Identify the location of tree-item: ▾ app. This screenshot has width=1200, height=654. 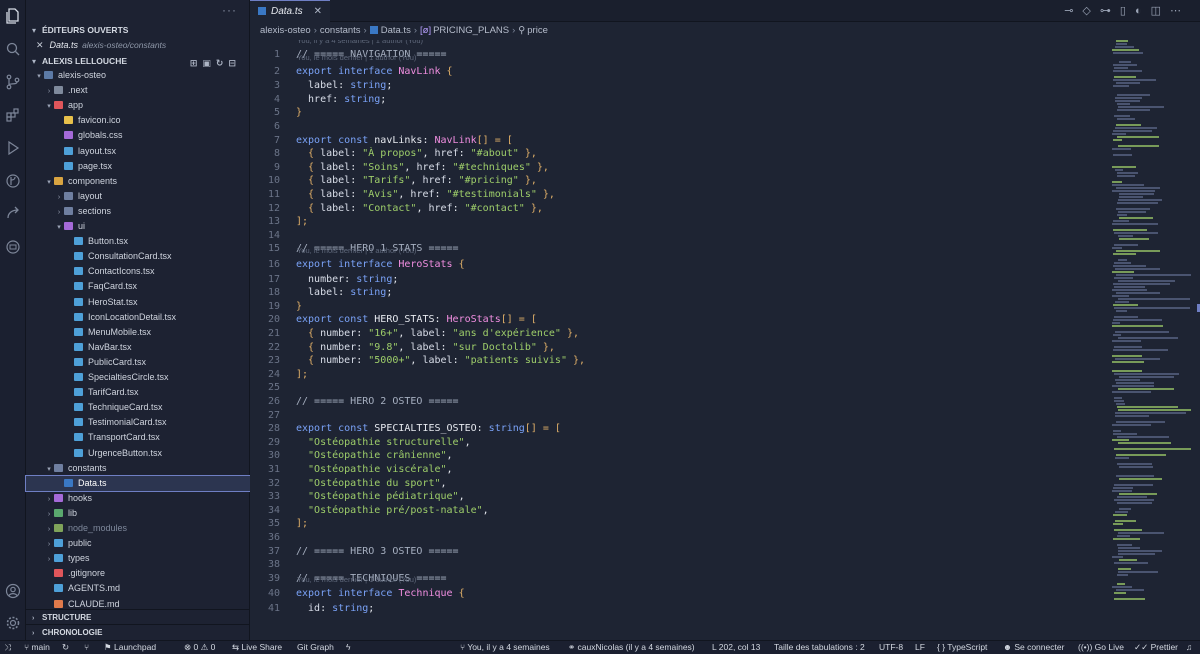
(138, 105).